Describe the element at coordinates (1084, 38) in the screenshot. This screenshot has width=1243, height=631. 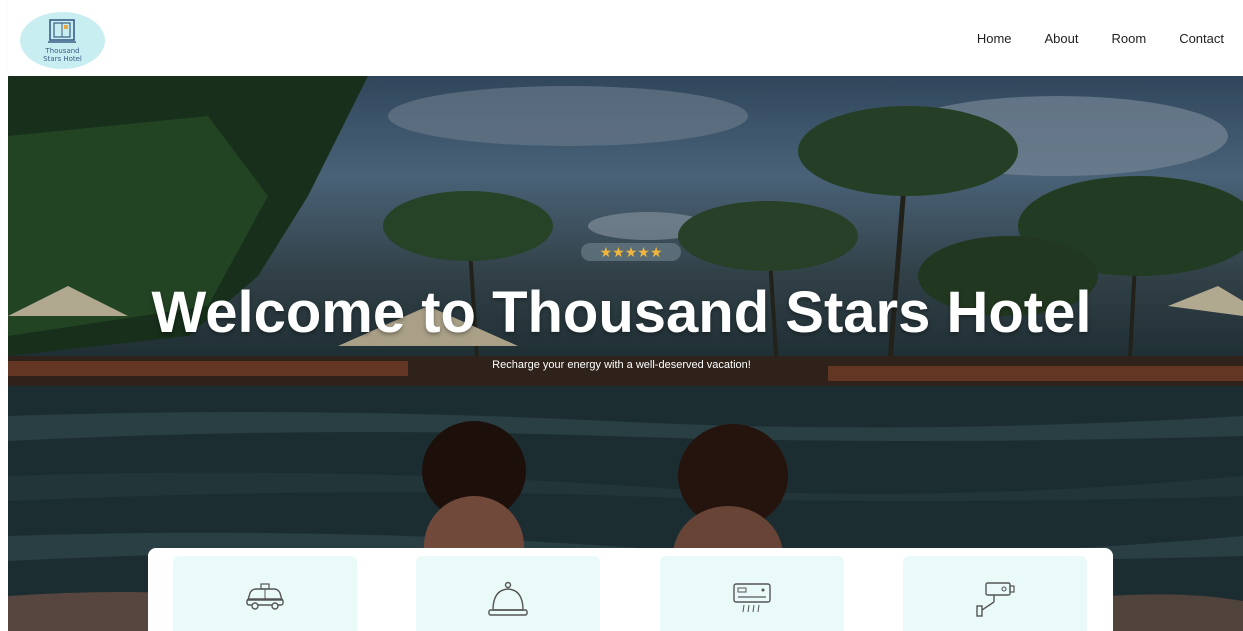
I see `main-nav: Home About Room Contact` at that location.